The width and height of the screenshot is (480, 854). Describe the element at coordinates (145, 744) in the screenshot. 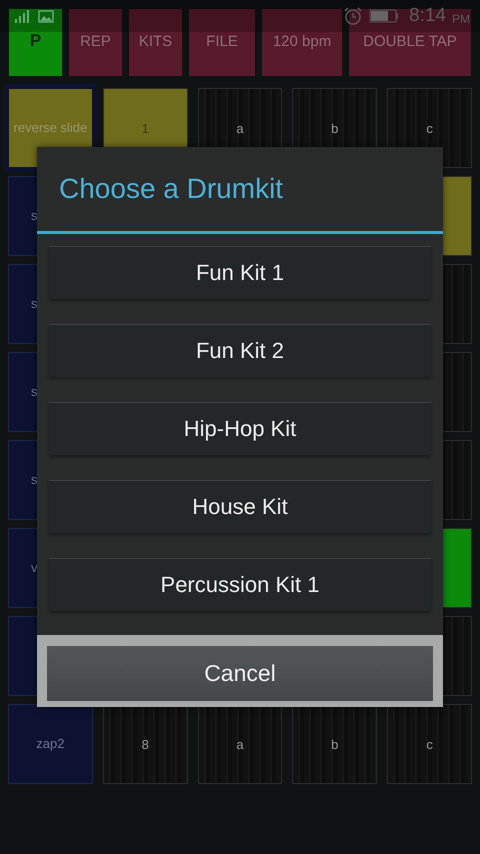

I see `step-pad: 8` at that location.